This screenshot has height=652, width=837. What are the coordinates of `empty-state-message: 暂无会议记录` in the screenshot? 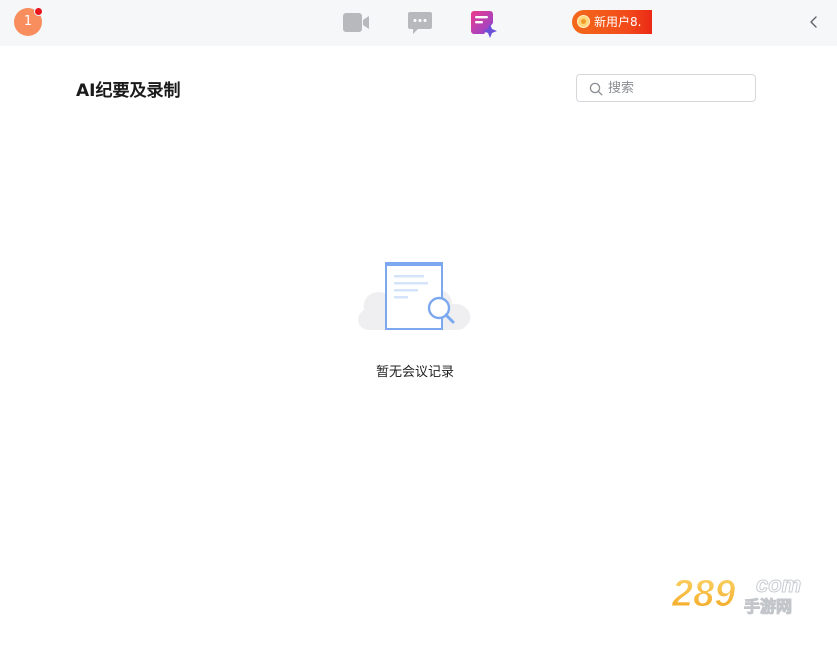 It's located at (414, 372).